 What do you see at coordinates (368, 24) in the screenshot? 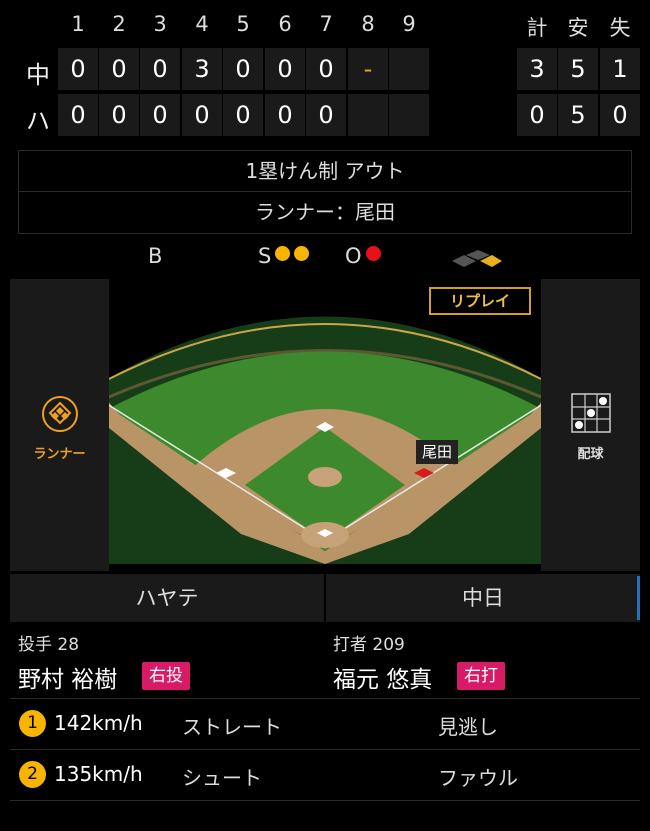
I see `inning-header-8: 8` at bounding box center [368, 24].